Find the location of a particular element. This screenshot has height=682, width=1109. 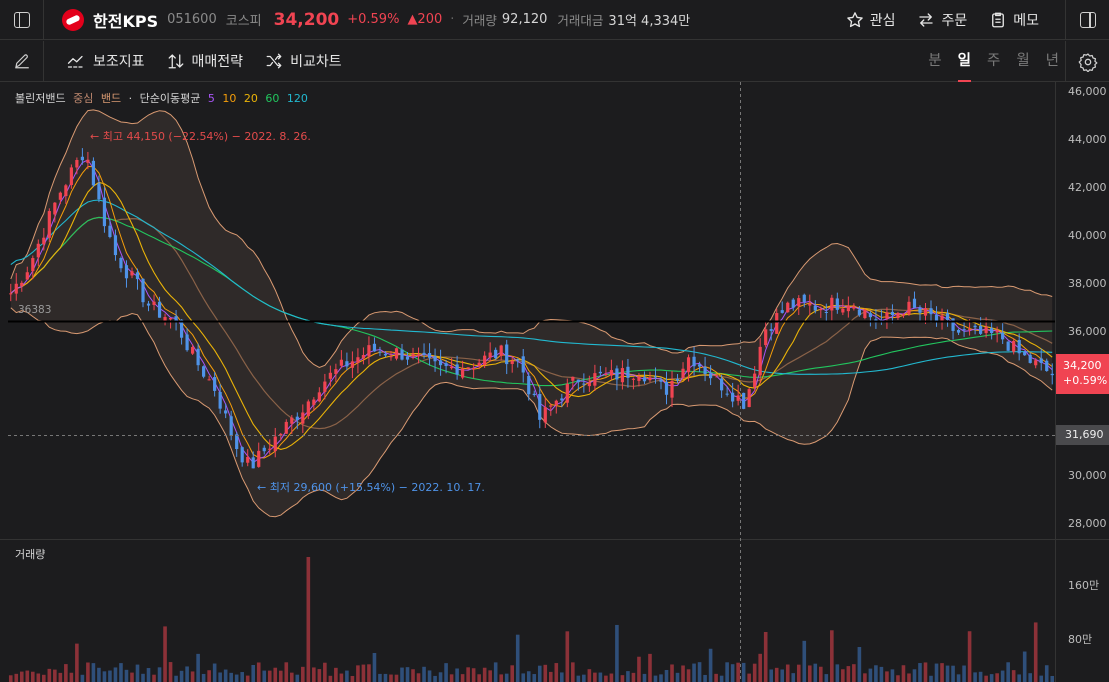

stock-name: 한전KPS is located at coordinates (125, 20).